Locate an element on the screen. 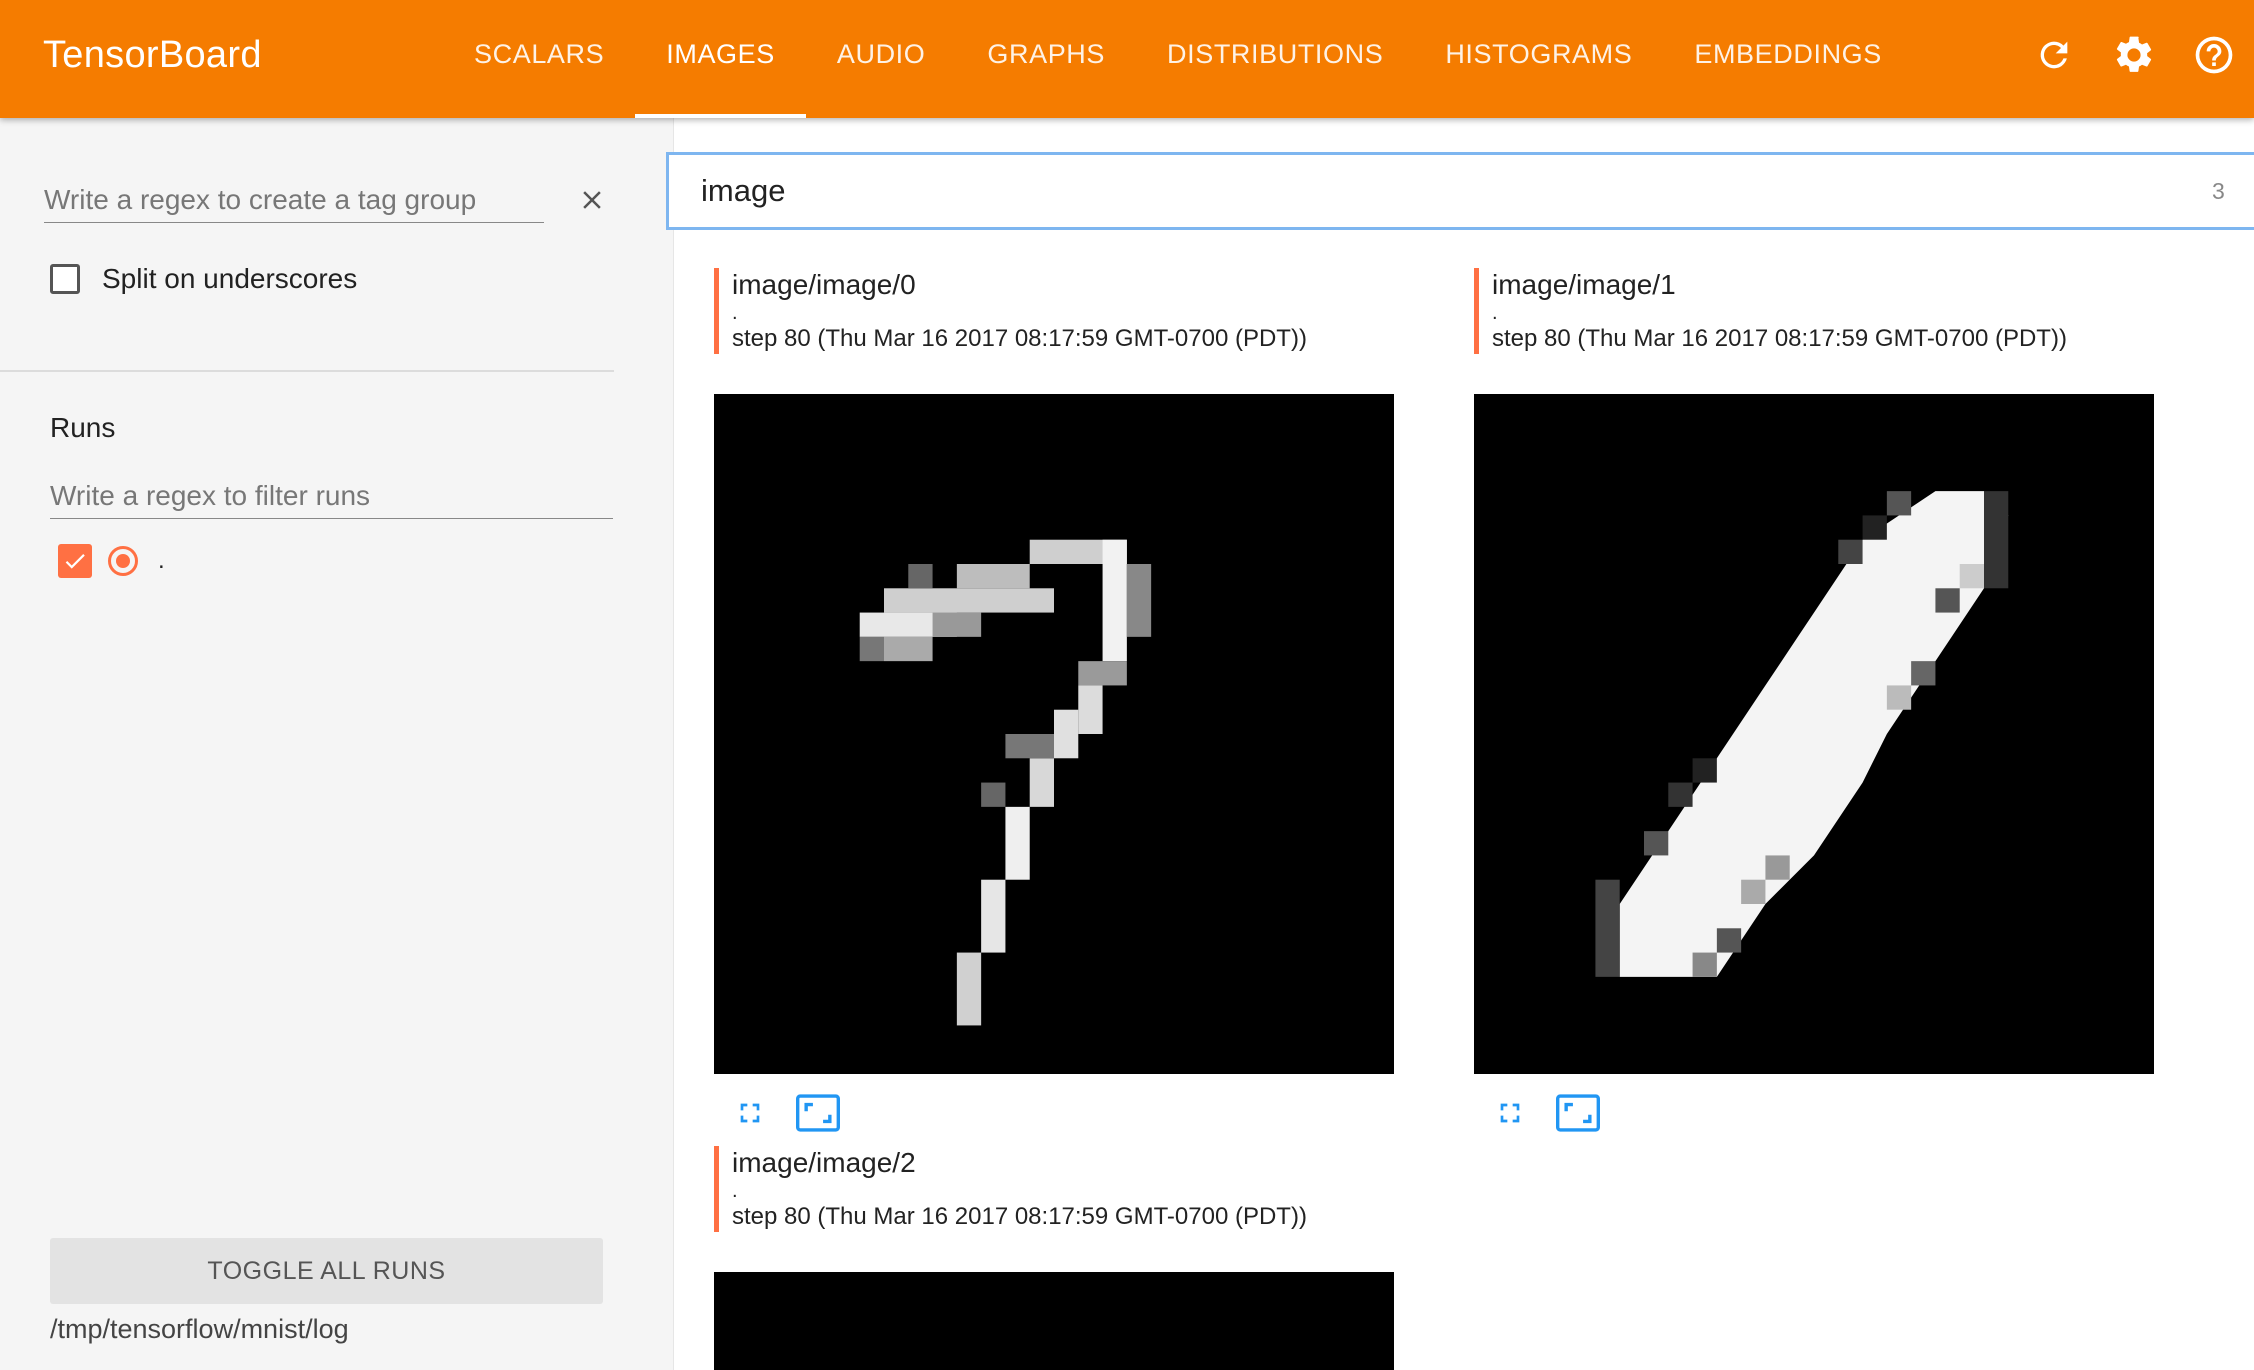 The image size is (2254, 1370). image-digit-one is located at coordinates (1814, 734).